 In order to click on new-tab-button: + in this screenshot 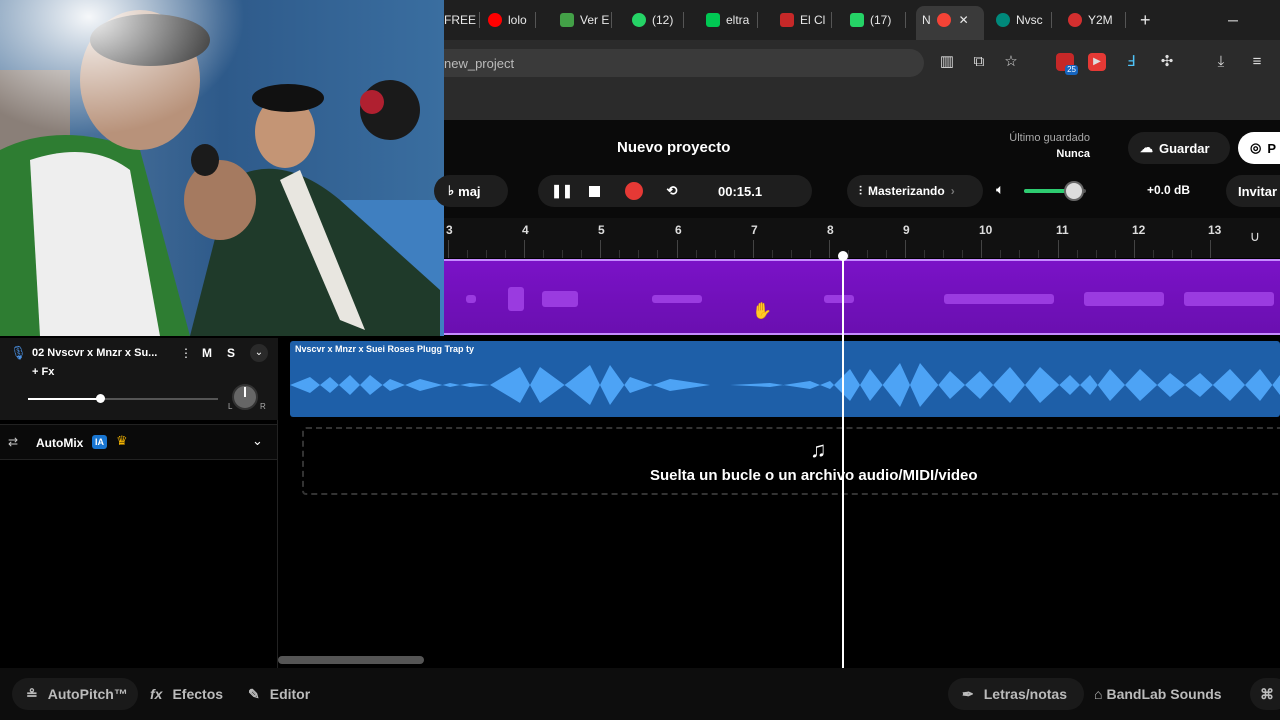, I will do `click(1149, 20)`.